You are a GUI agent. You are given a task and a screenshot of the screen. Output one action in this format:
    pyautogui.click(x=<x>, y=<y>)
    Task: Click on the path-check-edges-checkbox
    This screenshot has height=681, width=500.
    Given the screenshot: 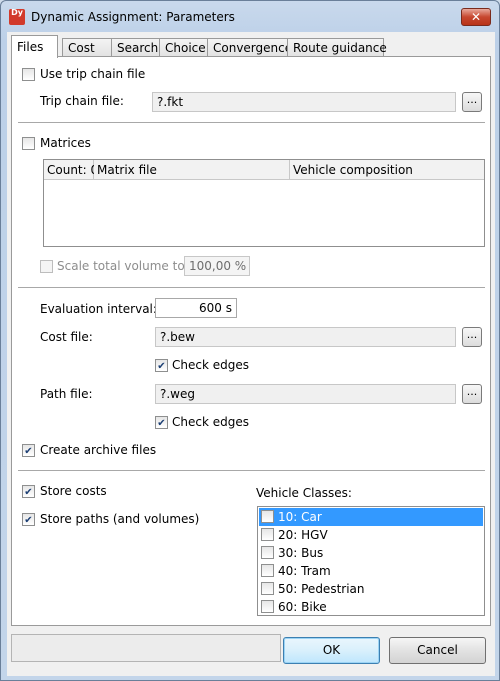 What is the action you would take?
    pyautogui.click(x=161, y=422)
    